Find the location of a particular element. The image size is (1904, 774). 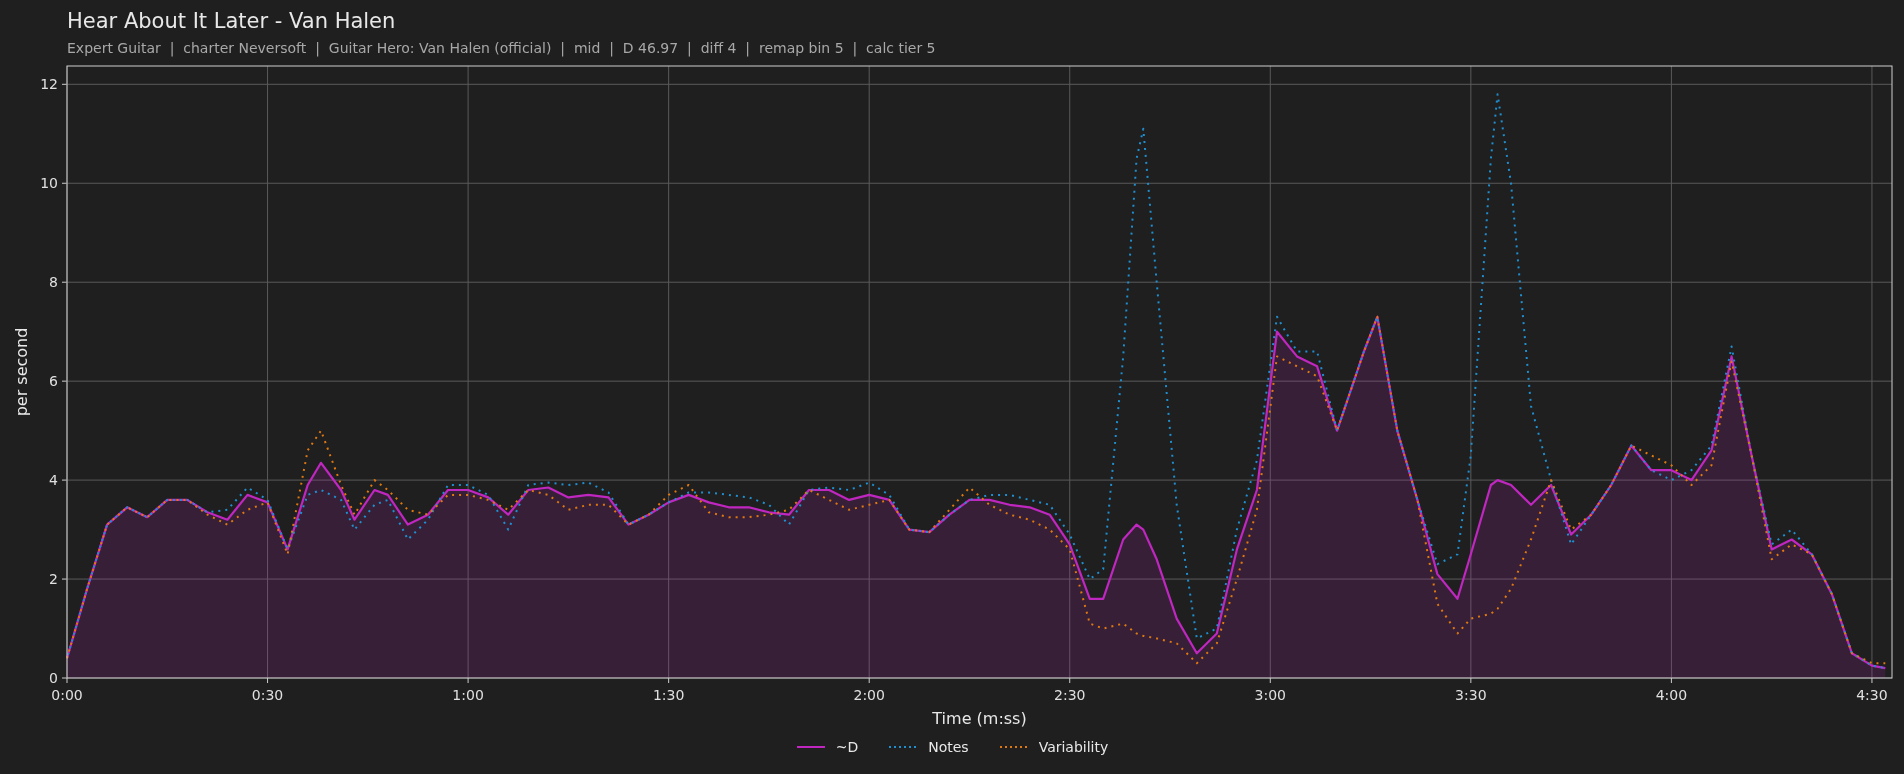

tick-label: 8 is located at coordinates (53, 282).